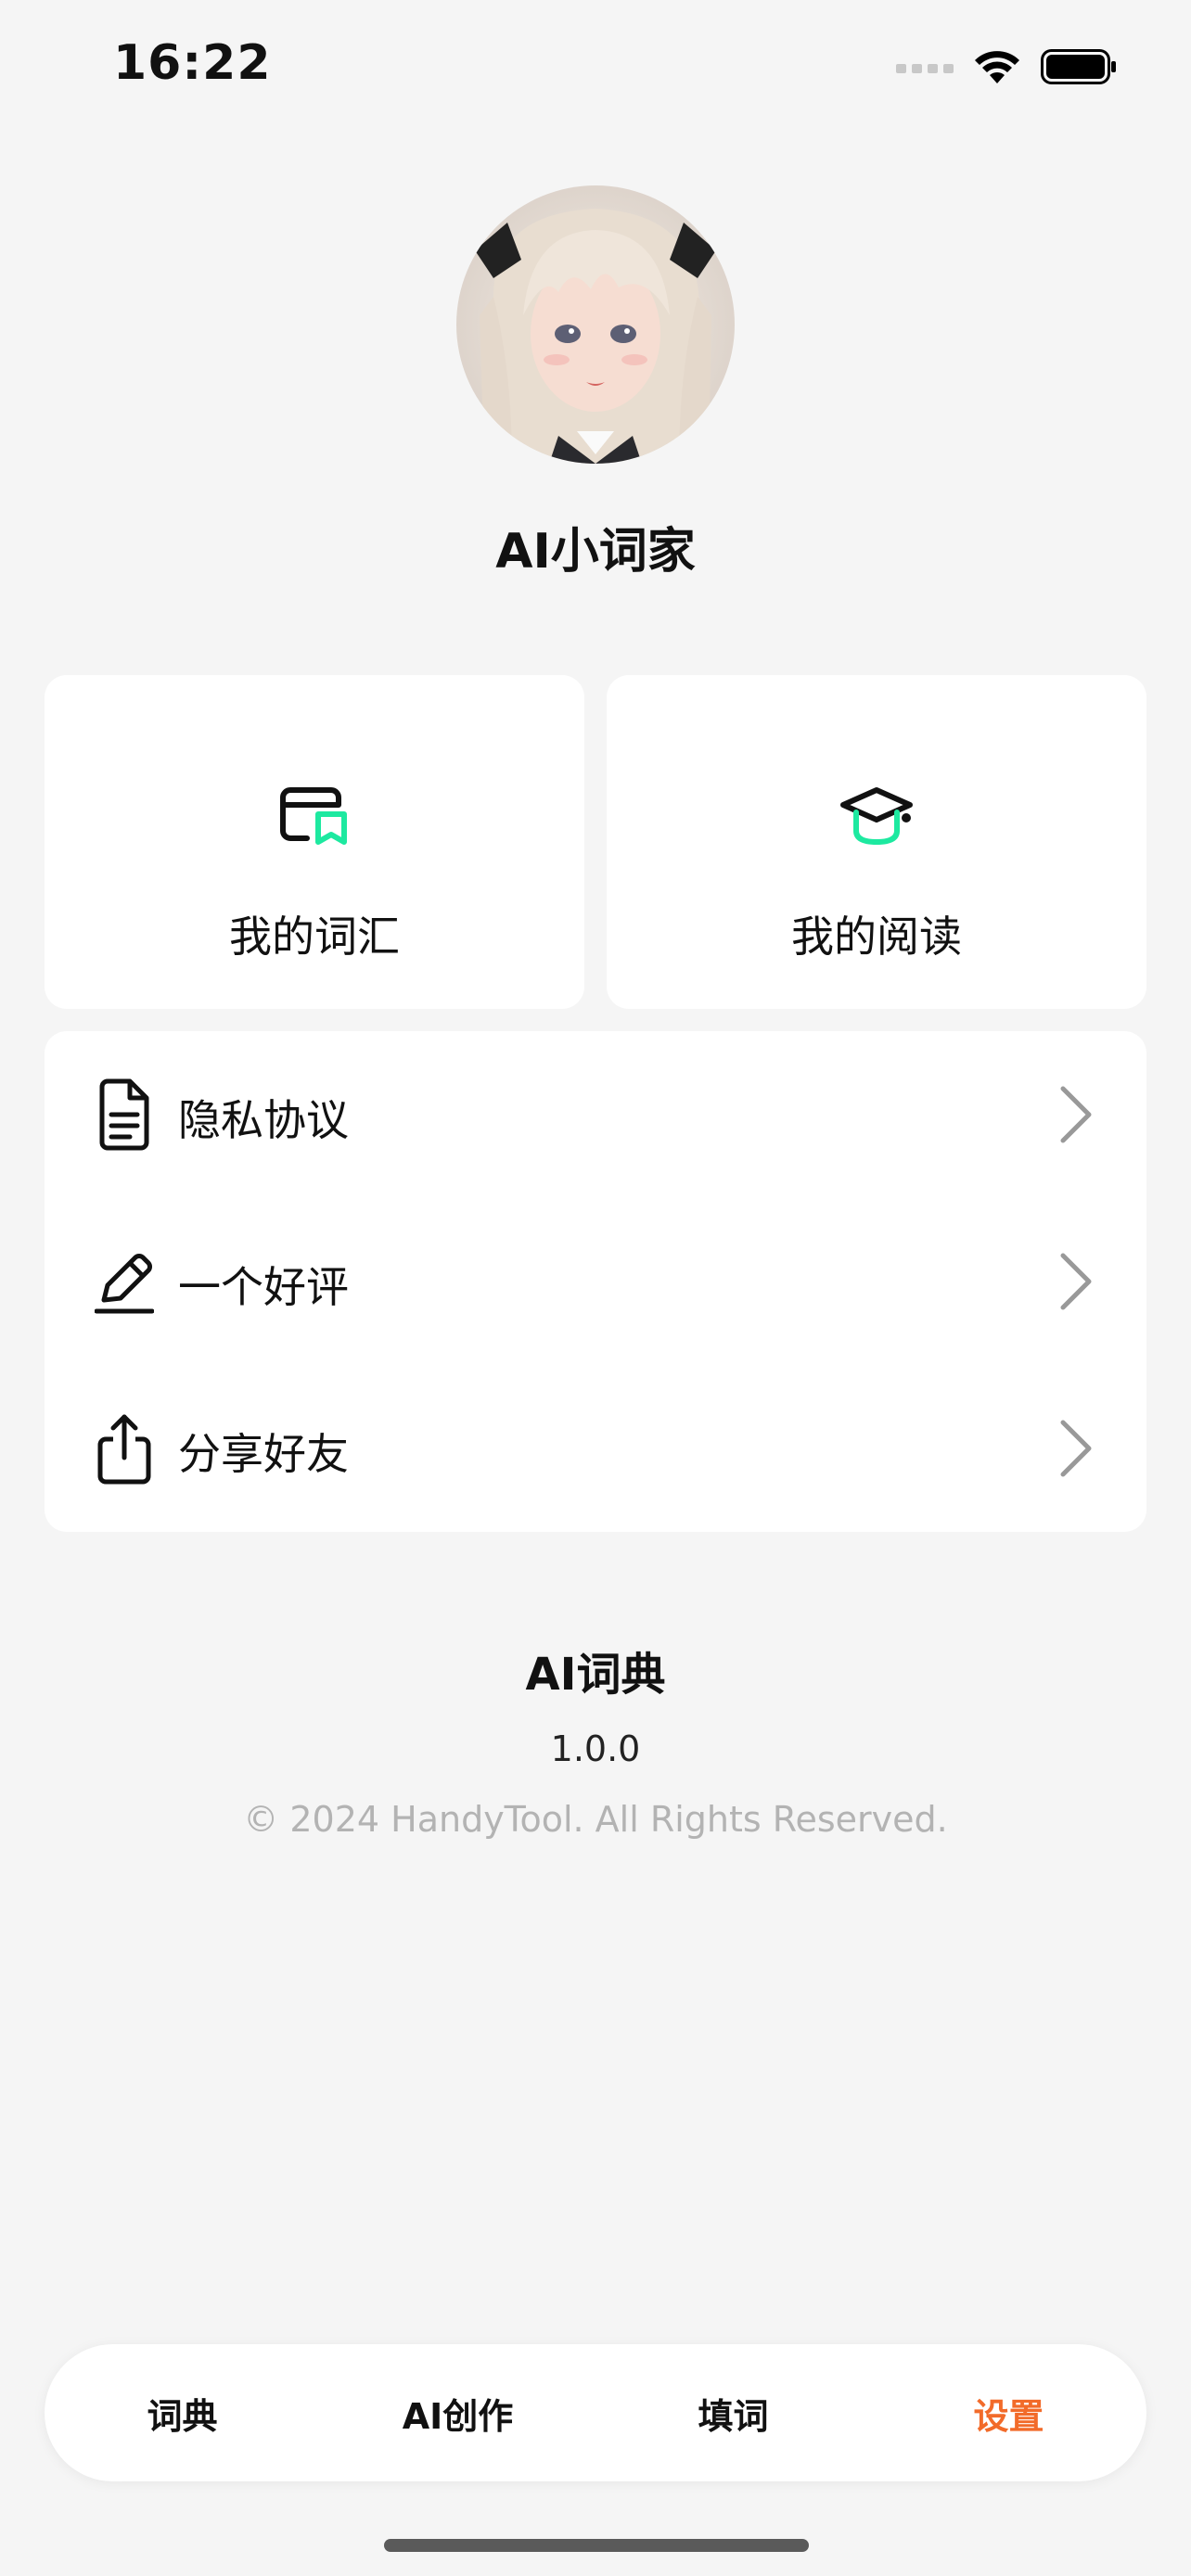  What do you see at coordinates (124, 1284) in the screenshot?
I see `pencil-icon` at bounding box center [124, 1284].